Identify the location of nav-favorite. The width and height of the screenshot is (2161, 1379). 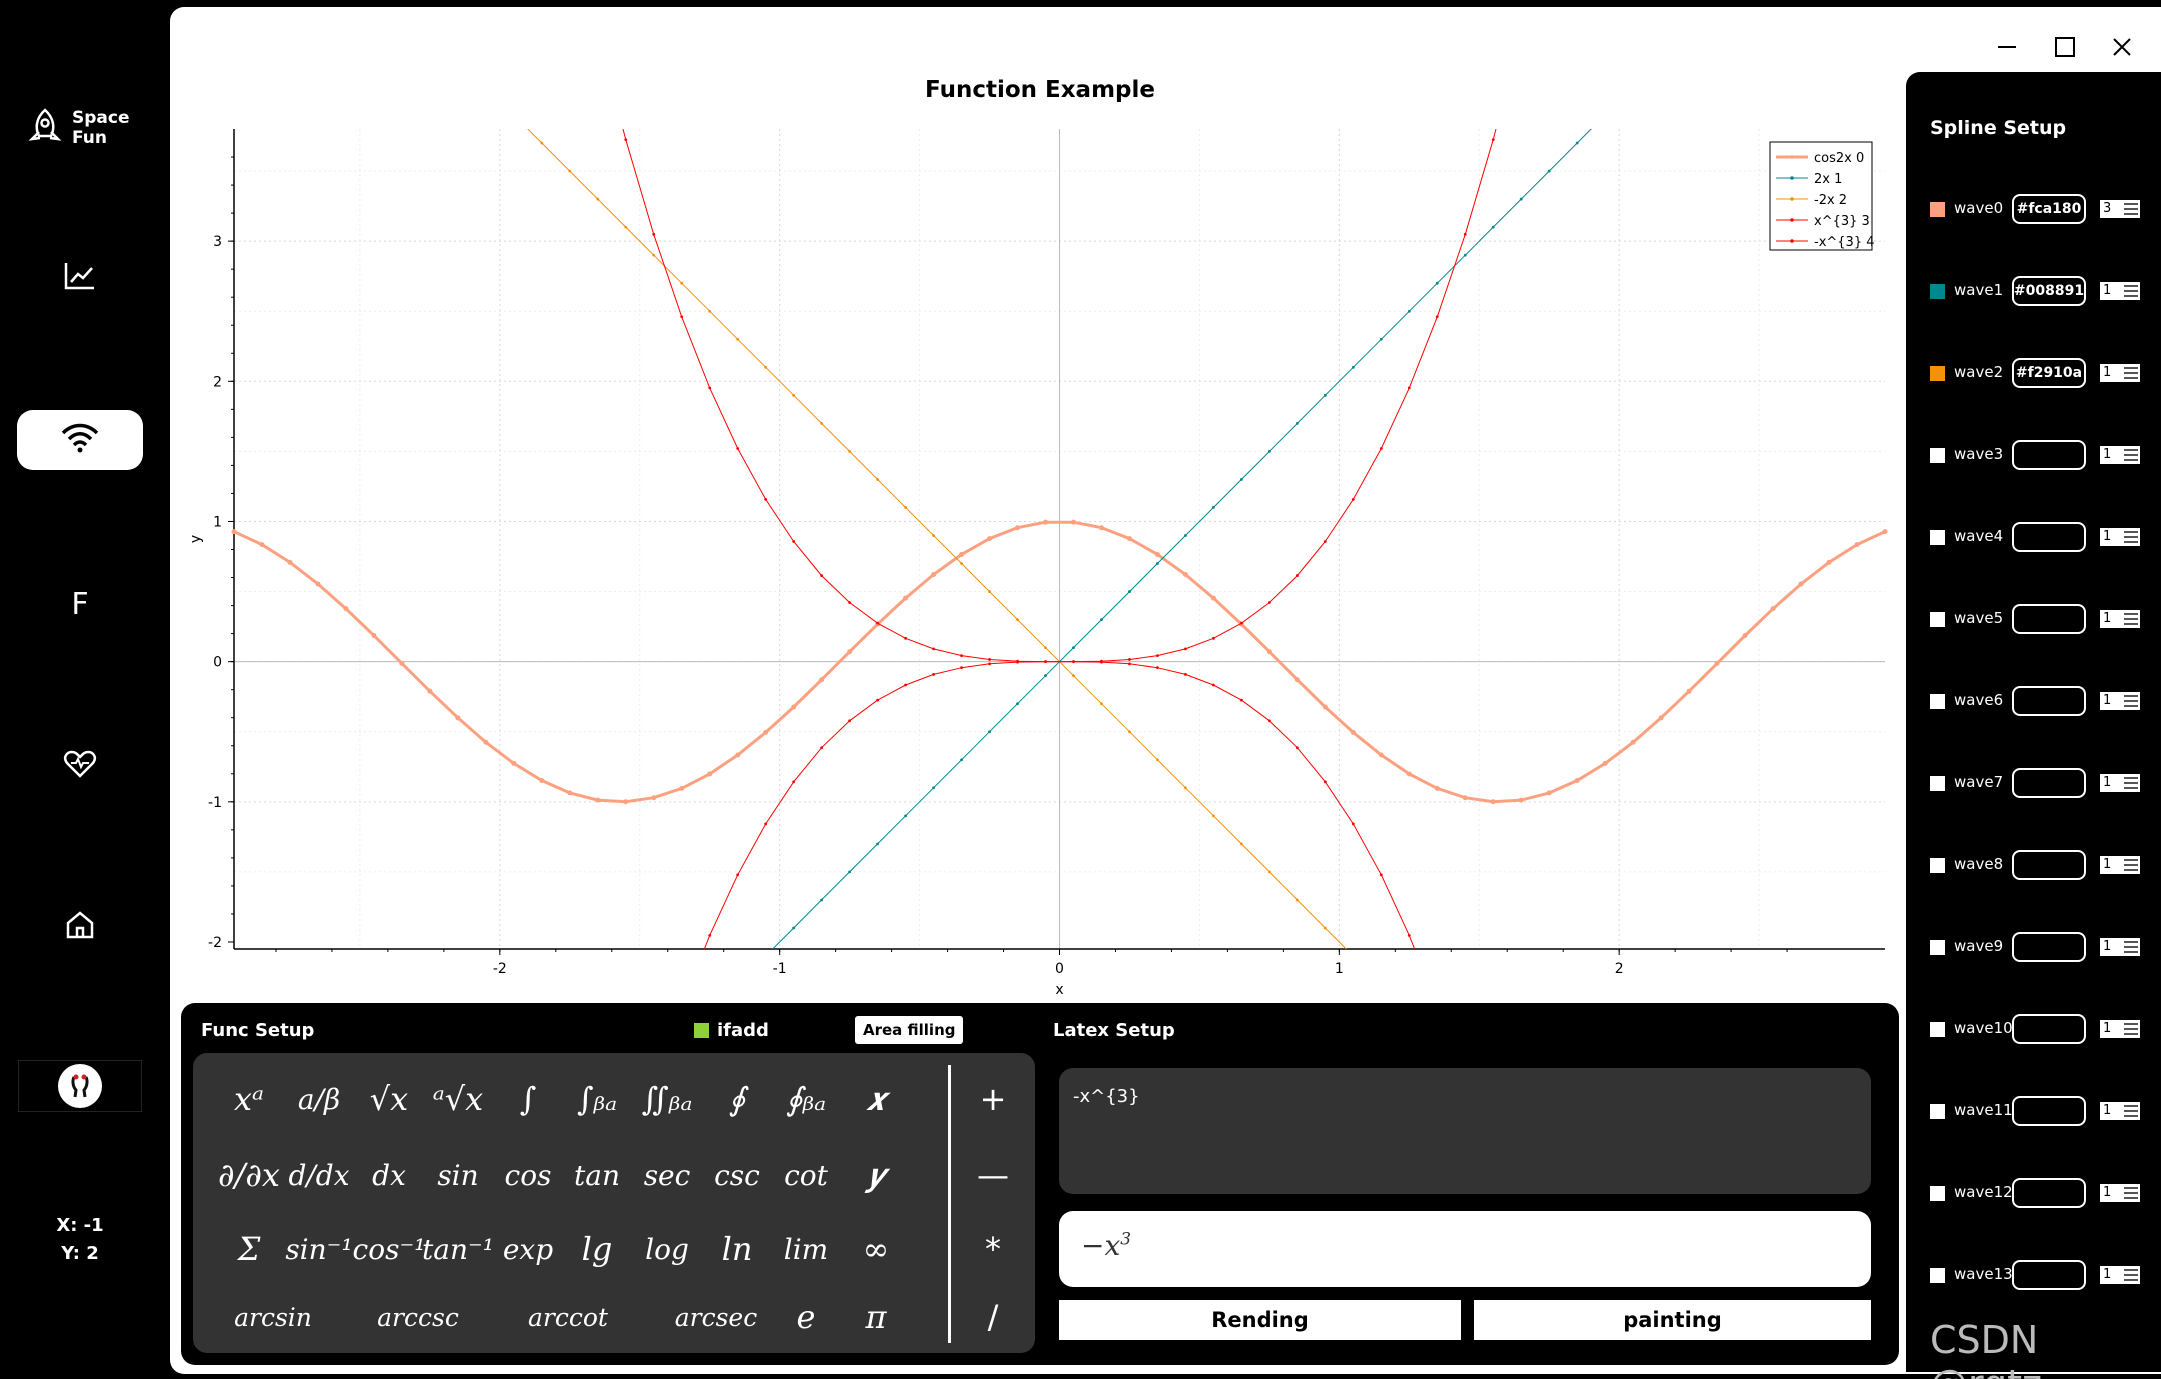
(80, 766).